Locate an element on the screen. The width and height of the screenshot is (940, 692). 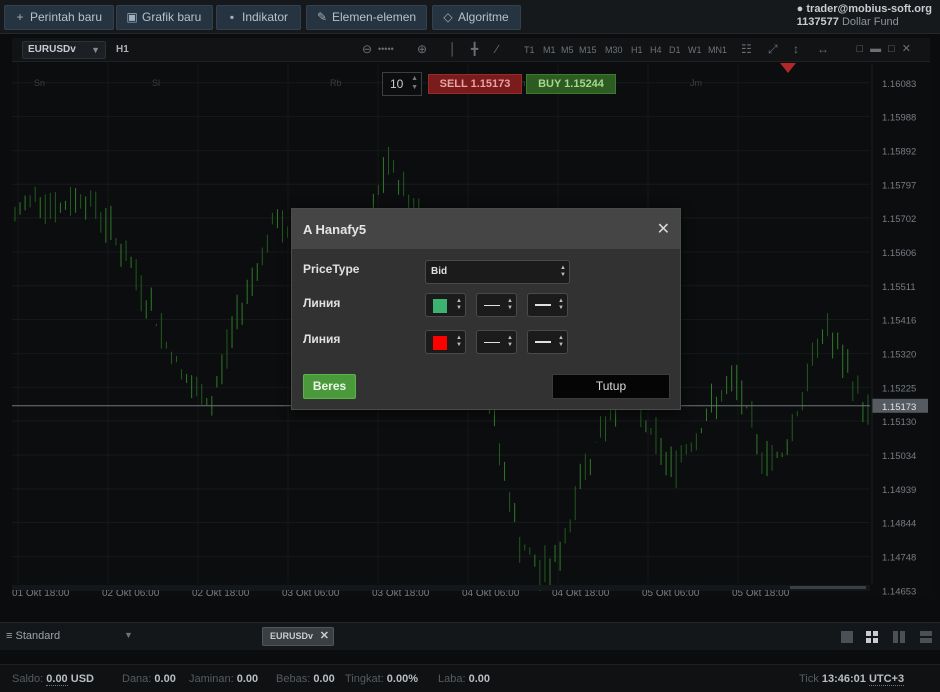
timeframe-label: H1 is located at coordinates (122, 49).